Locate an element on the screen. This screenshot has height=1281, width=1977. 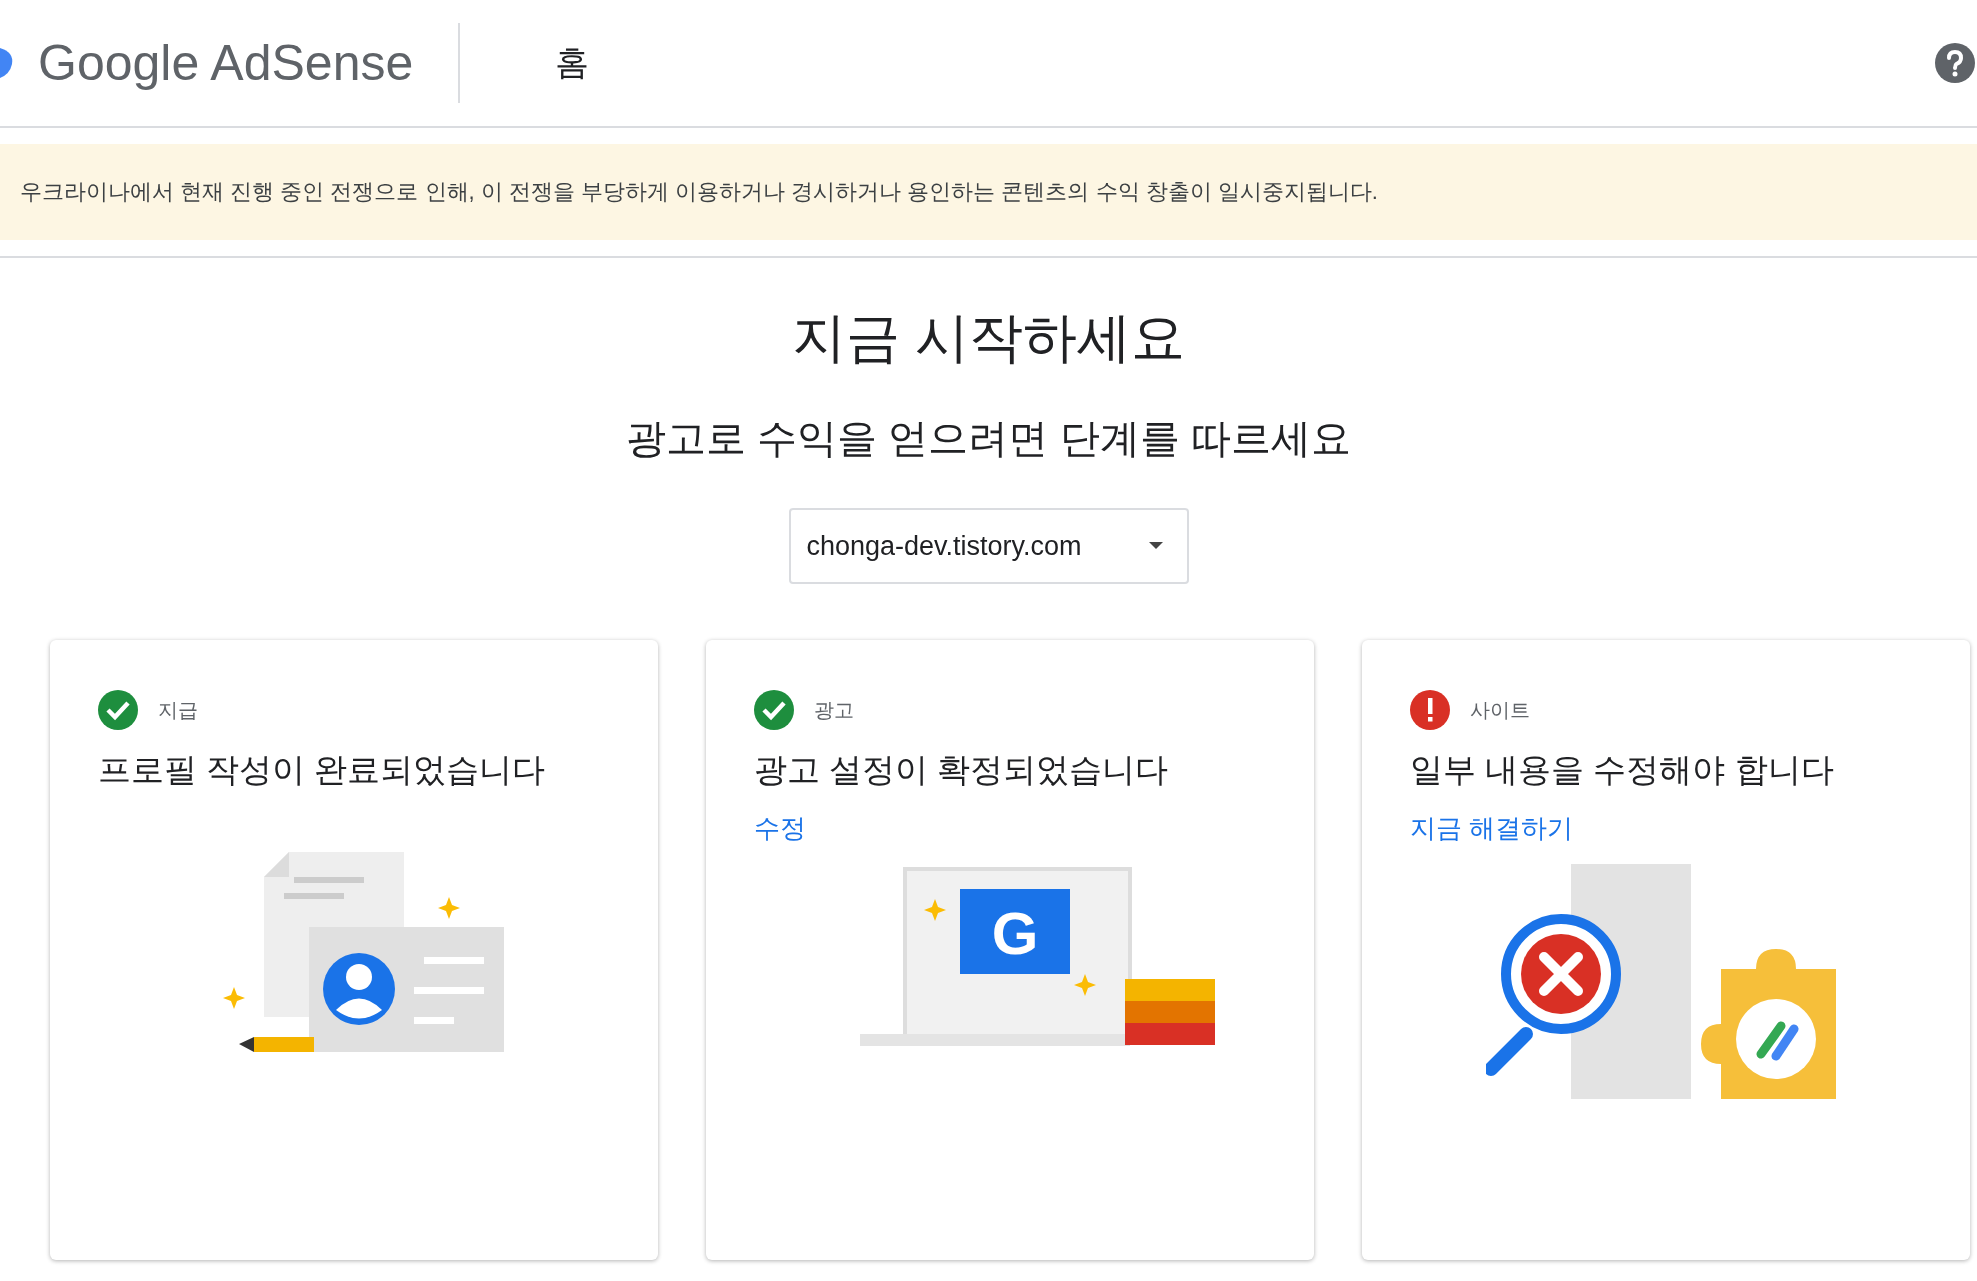
caret-icon is located at coordinates (1155, 546).